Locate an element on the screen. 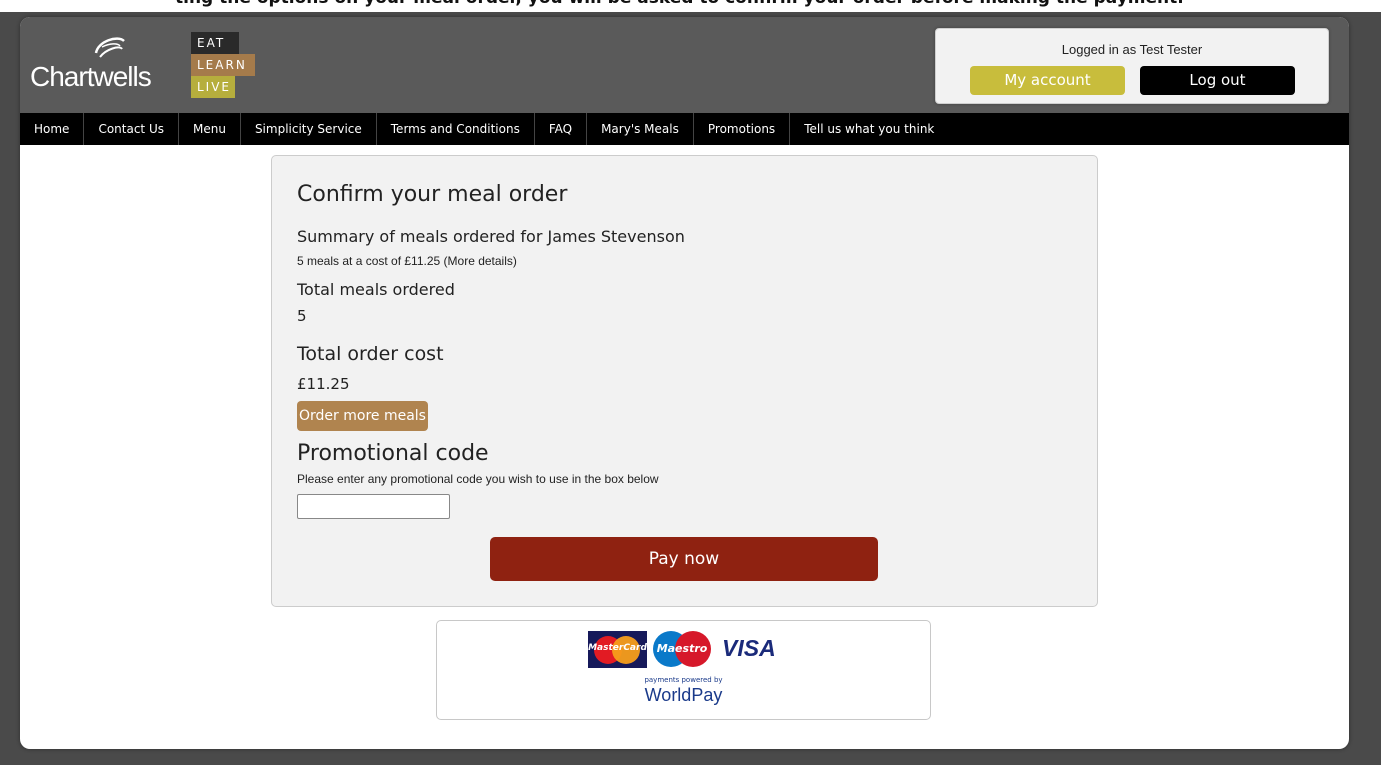 Image resolution: width=1381 pixels, height=765 pixels. maestro-text: Maestro is located at coordinates (682, 648).